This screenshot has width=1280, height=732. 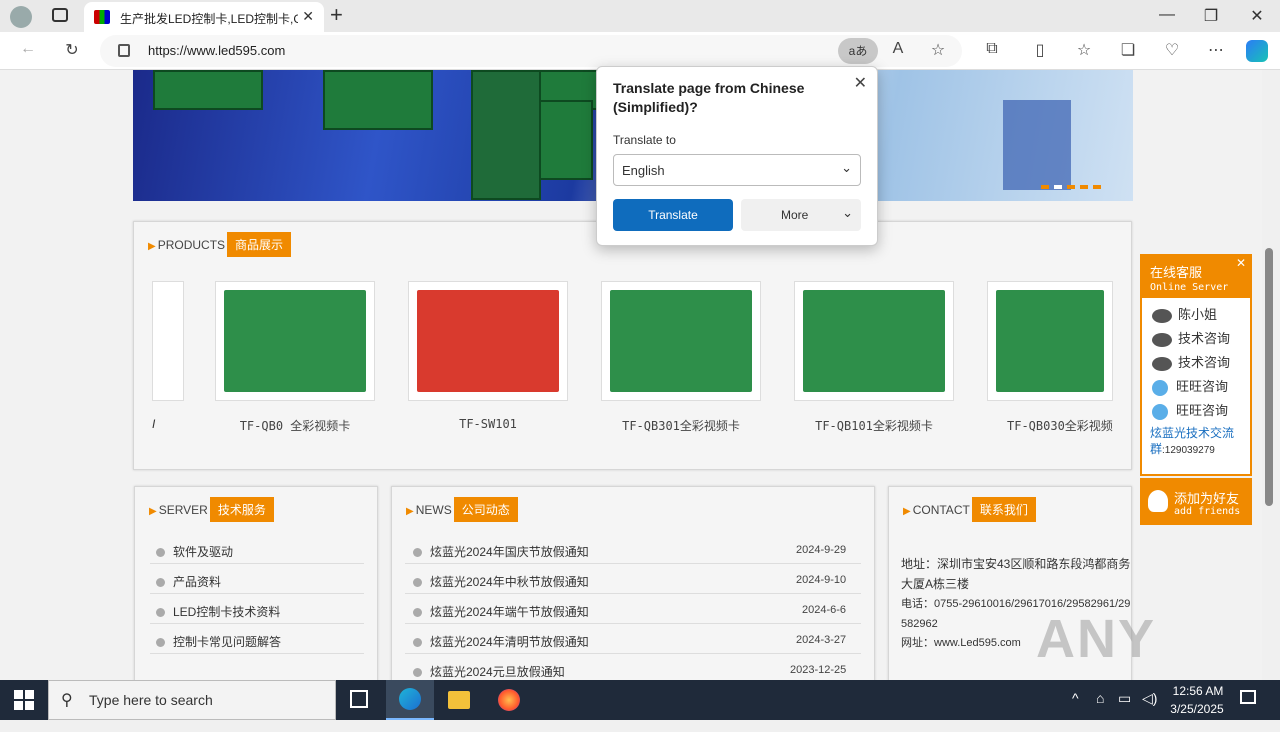 I want to click on clock-date: 3/25/2025, so click(x=1197, y=709).